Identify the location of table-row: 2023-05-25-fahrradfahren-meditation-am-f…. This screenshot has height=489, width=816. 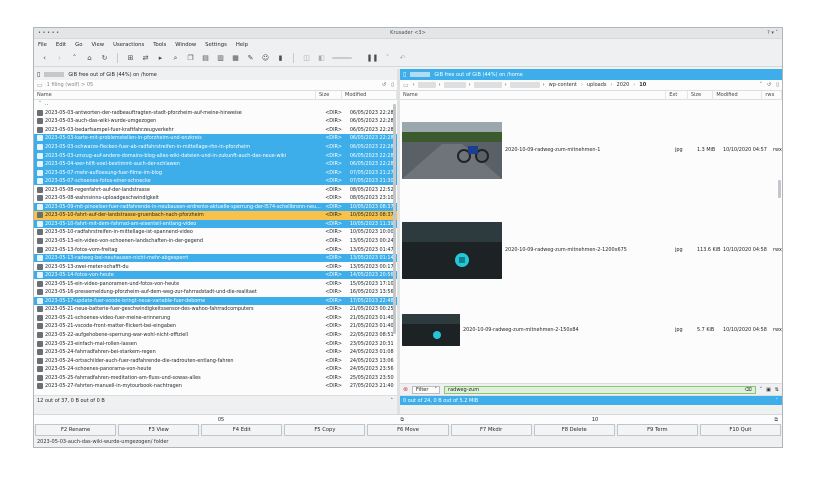
(215, 378).